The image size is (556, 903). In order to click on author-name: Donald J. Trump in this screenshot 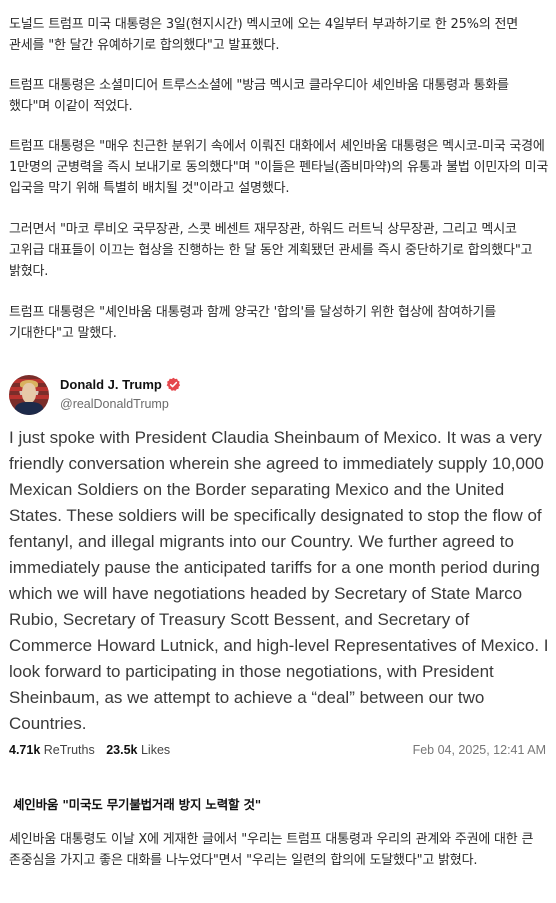, I will do `click(111, 384)`.